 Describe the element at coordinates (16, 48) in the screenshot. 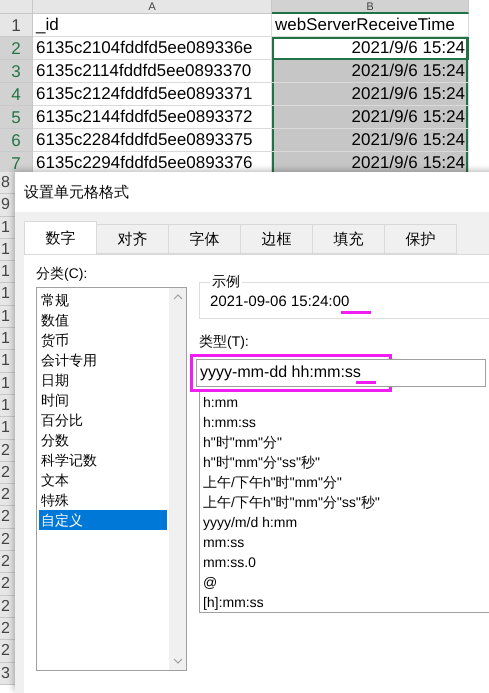

I see `row-header: 2` at that location.